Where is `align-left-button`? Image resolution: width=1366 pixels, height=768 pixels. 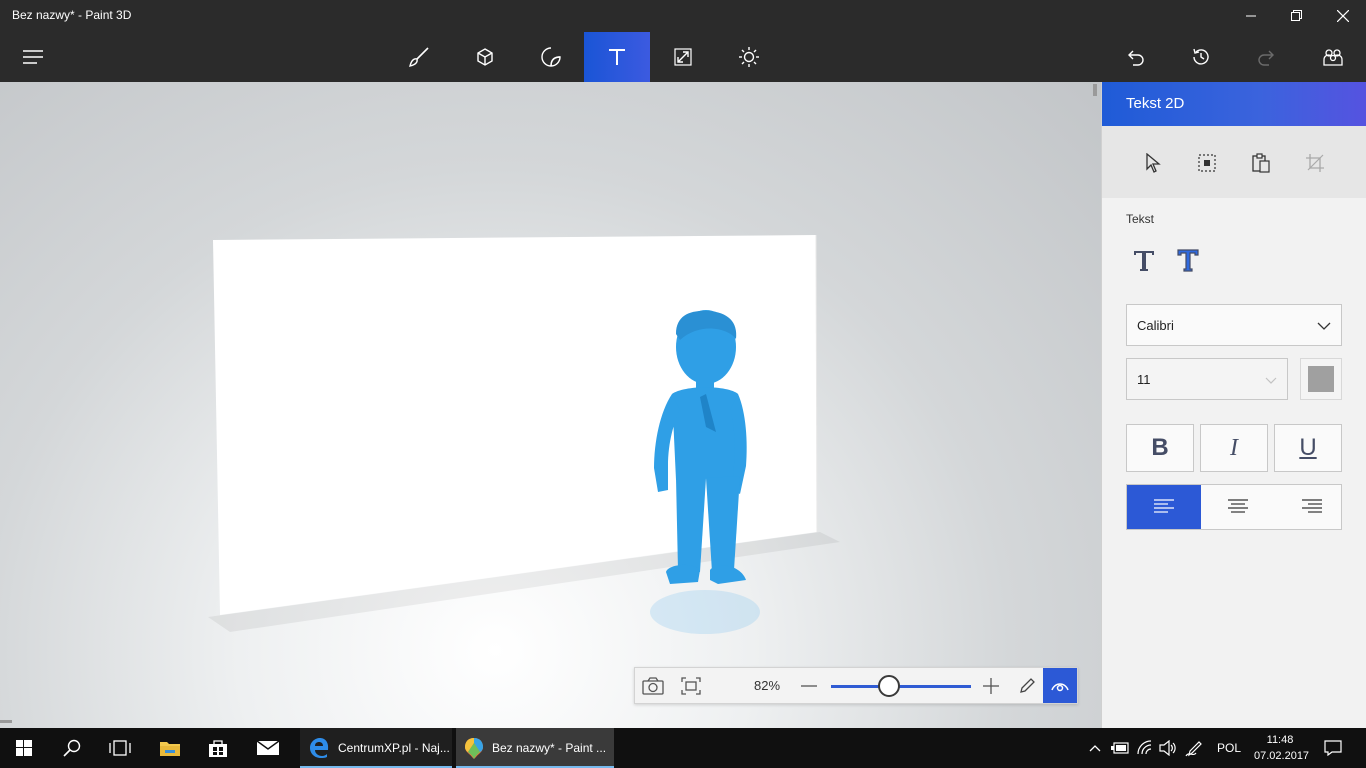 align-left-button is located at coordinates (1164, 507).